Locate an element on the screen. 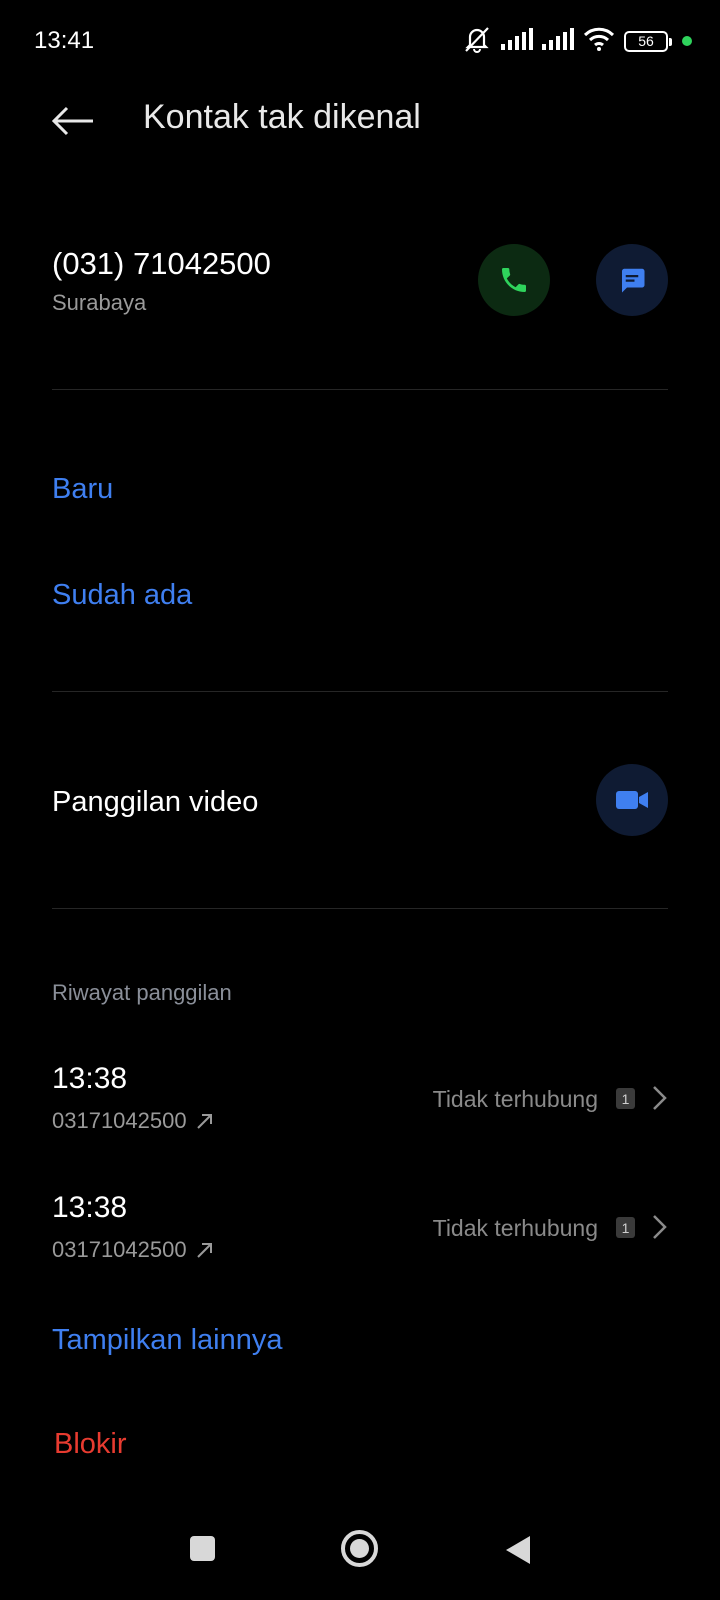 The image size is (720, 1600). call-history-label: Riwayat panggilan is located at coordinates (142, 992).